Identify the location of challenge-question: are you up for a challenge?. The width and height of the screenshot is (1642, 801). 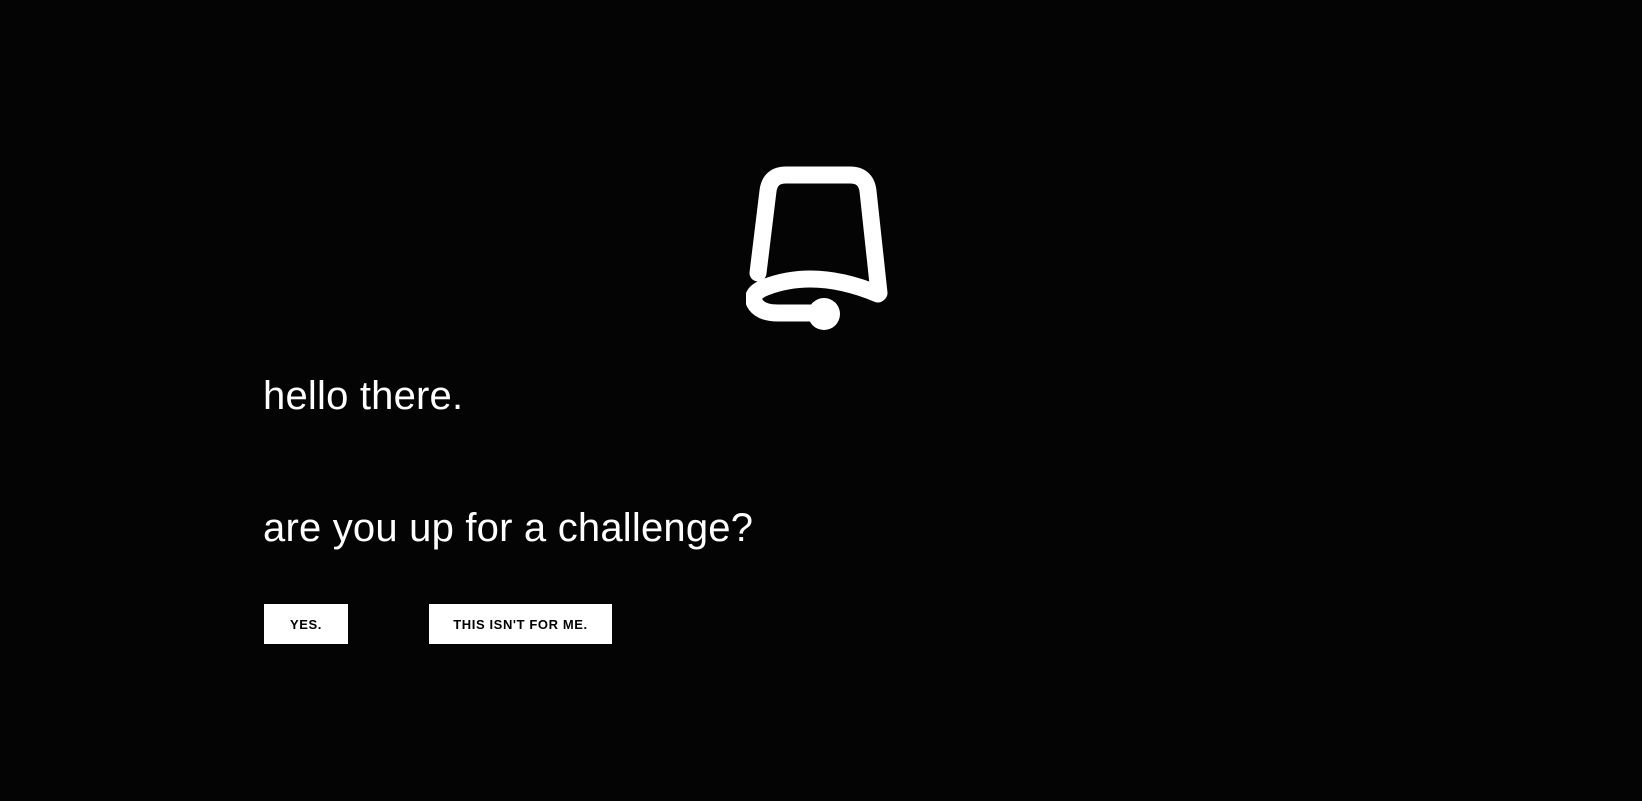
(508, 528).